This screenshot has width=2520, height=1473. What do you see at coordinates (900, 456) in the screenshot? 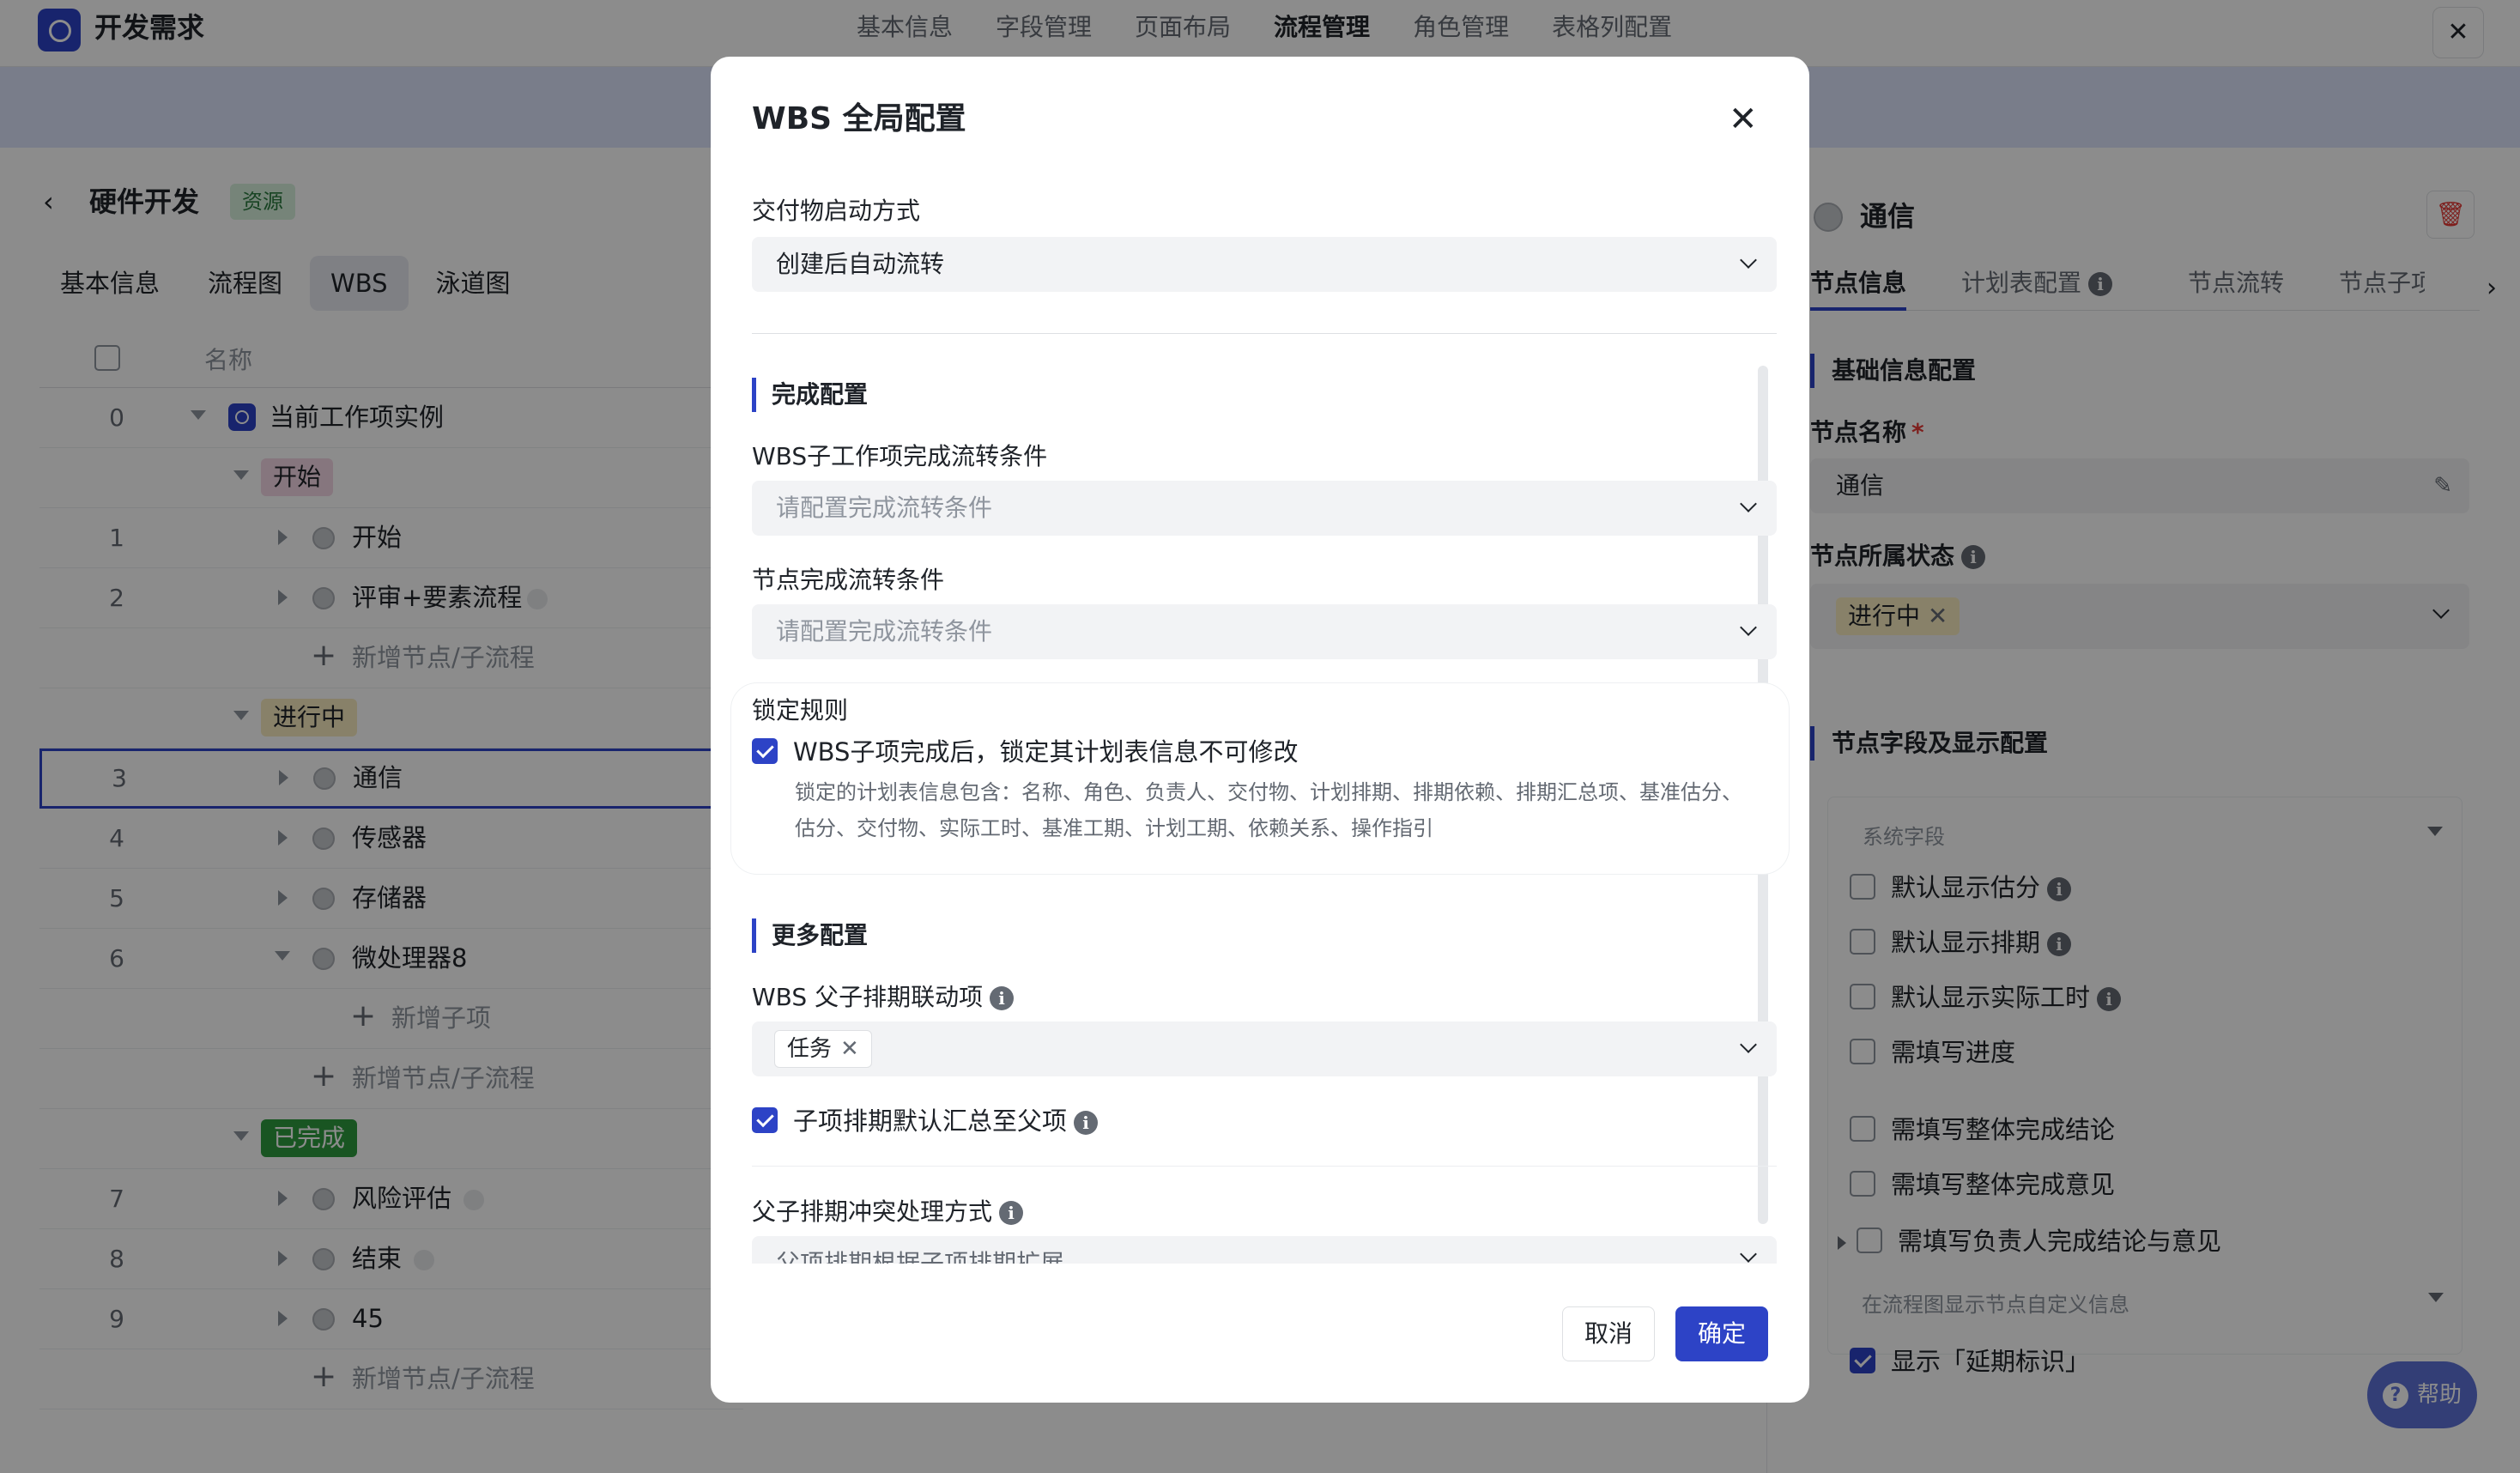
I see `wbs-complete-condition-label: WBS子工作项完成流转条件` at bounding box center [900, 456].